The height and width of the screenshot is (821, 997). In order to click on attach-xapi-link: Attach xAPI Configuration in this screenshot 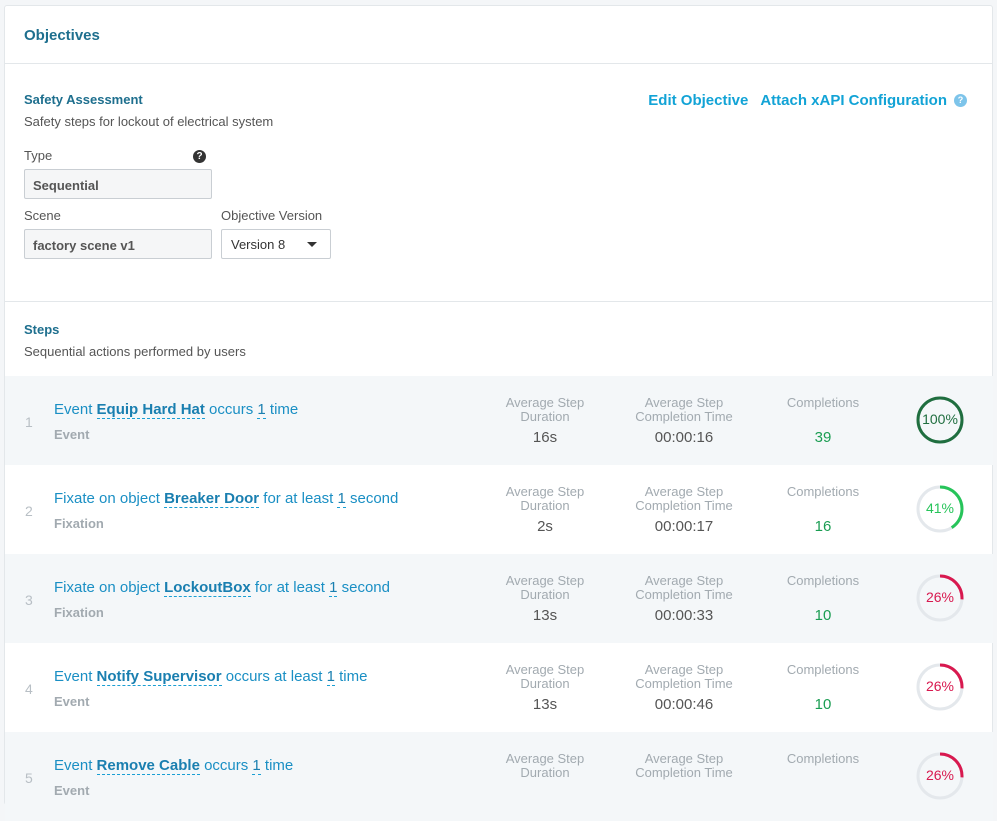, I will do `click(853, 100)`.